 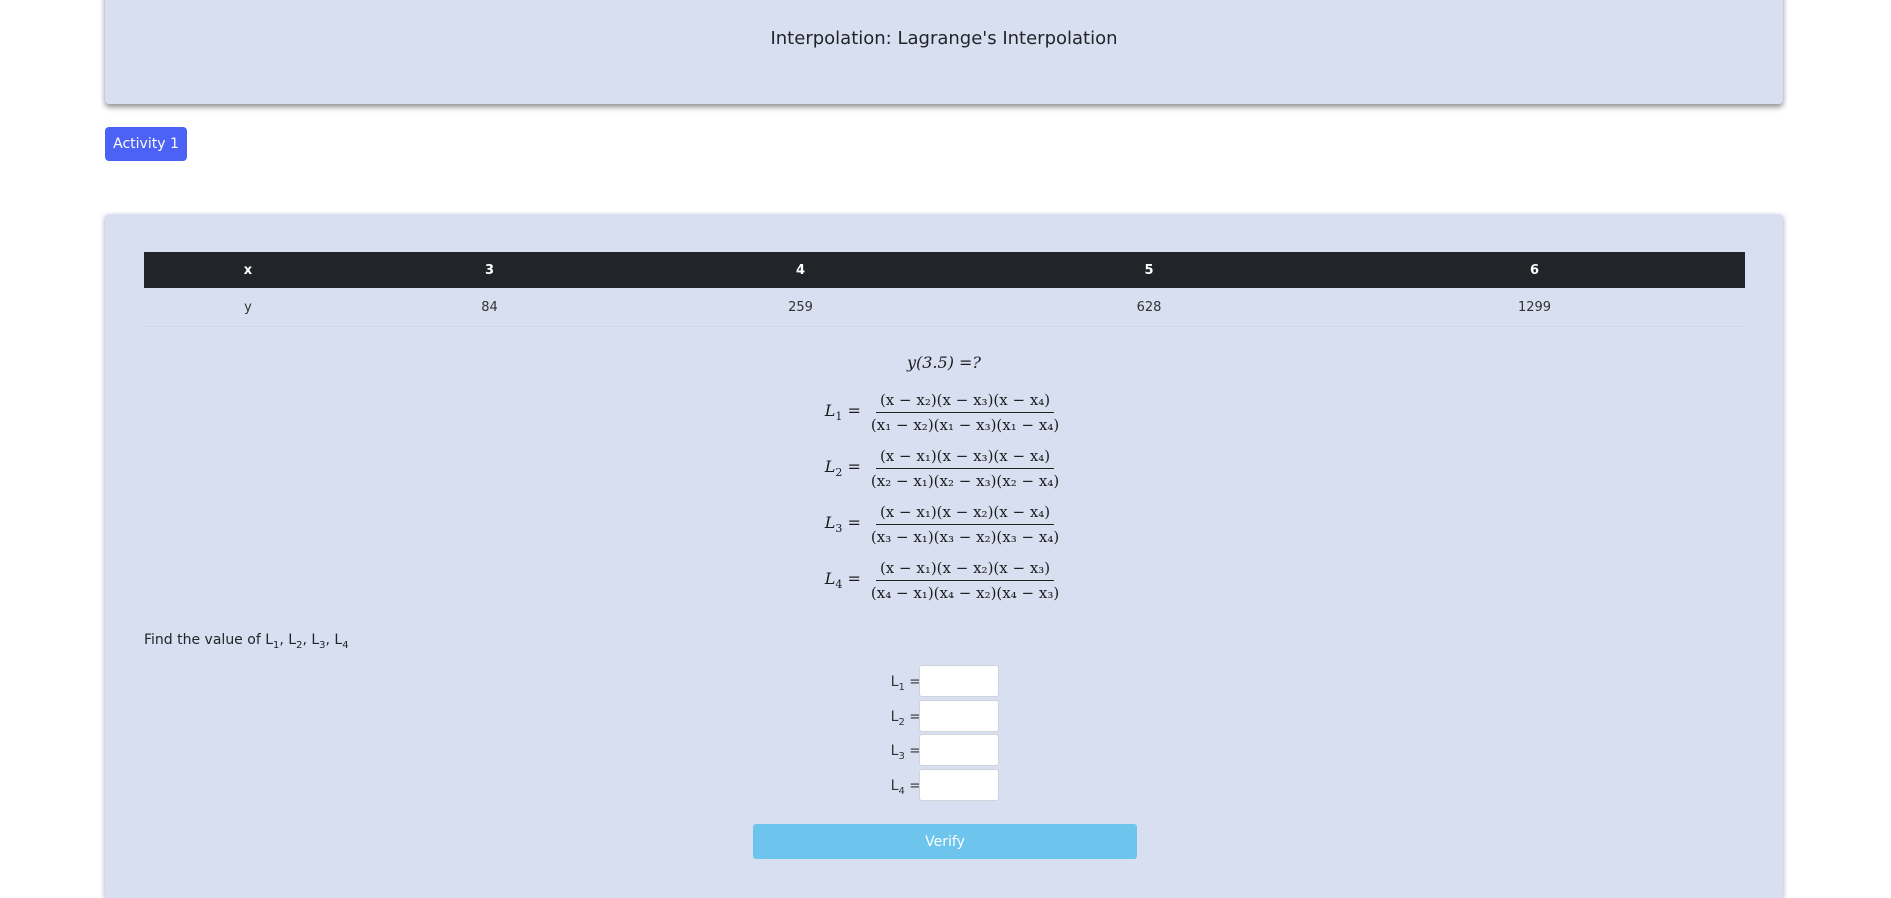 What do you see at coordinates (842, 580) in the screenshot?
I see `formula-lhs: L4 =` at bounding box center [842, 580].